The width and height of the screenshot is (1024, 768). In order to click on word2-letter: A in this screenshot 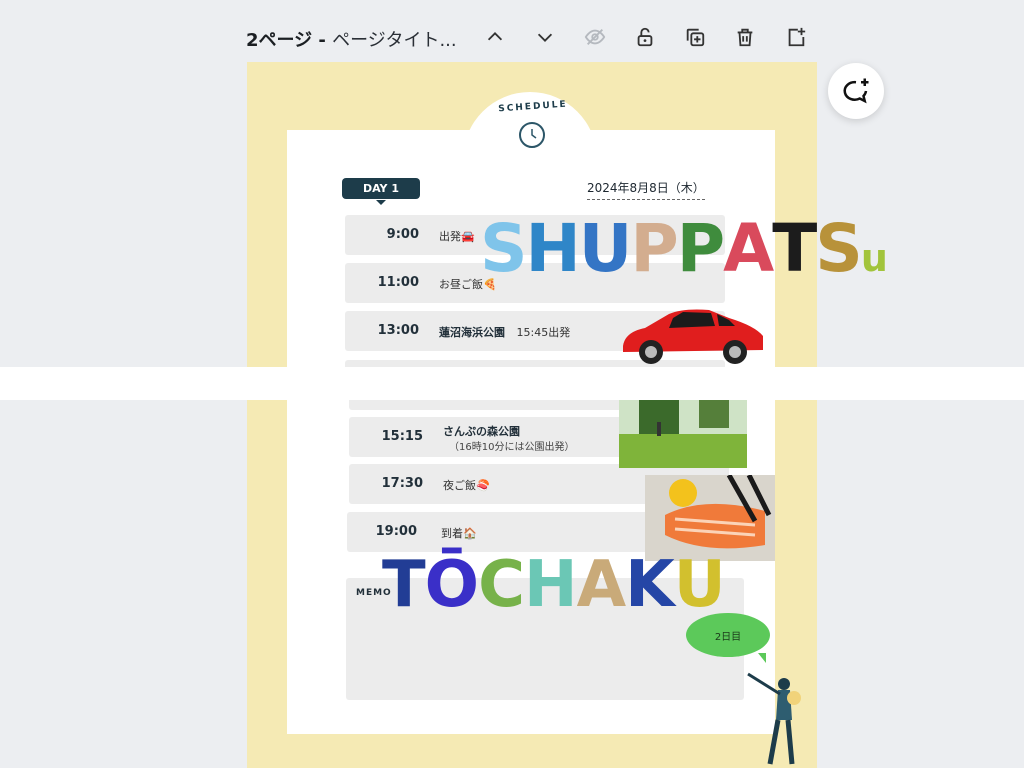, I will do `click(601, 585)`.